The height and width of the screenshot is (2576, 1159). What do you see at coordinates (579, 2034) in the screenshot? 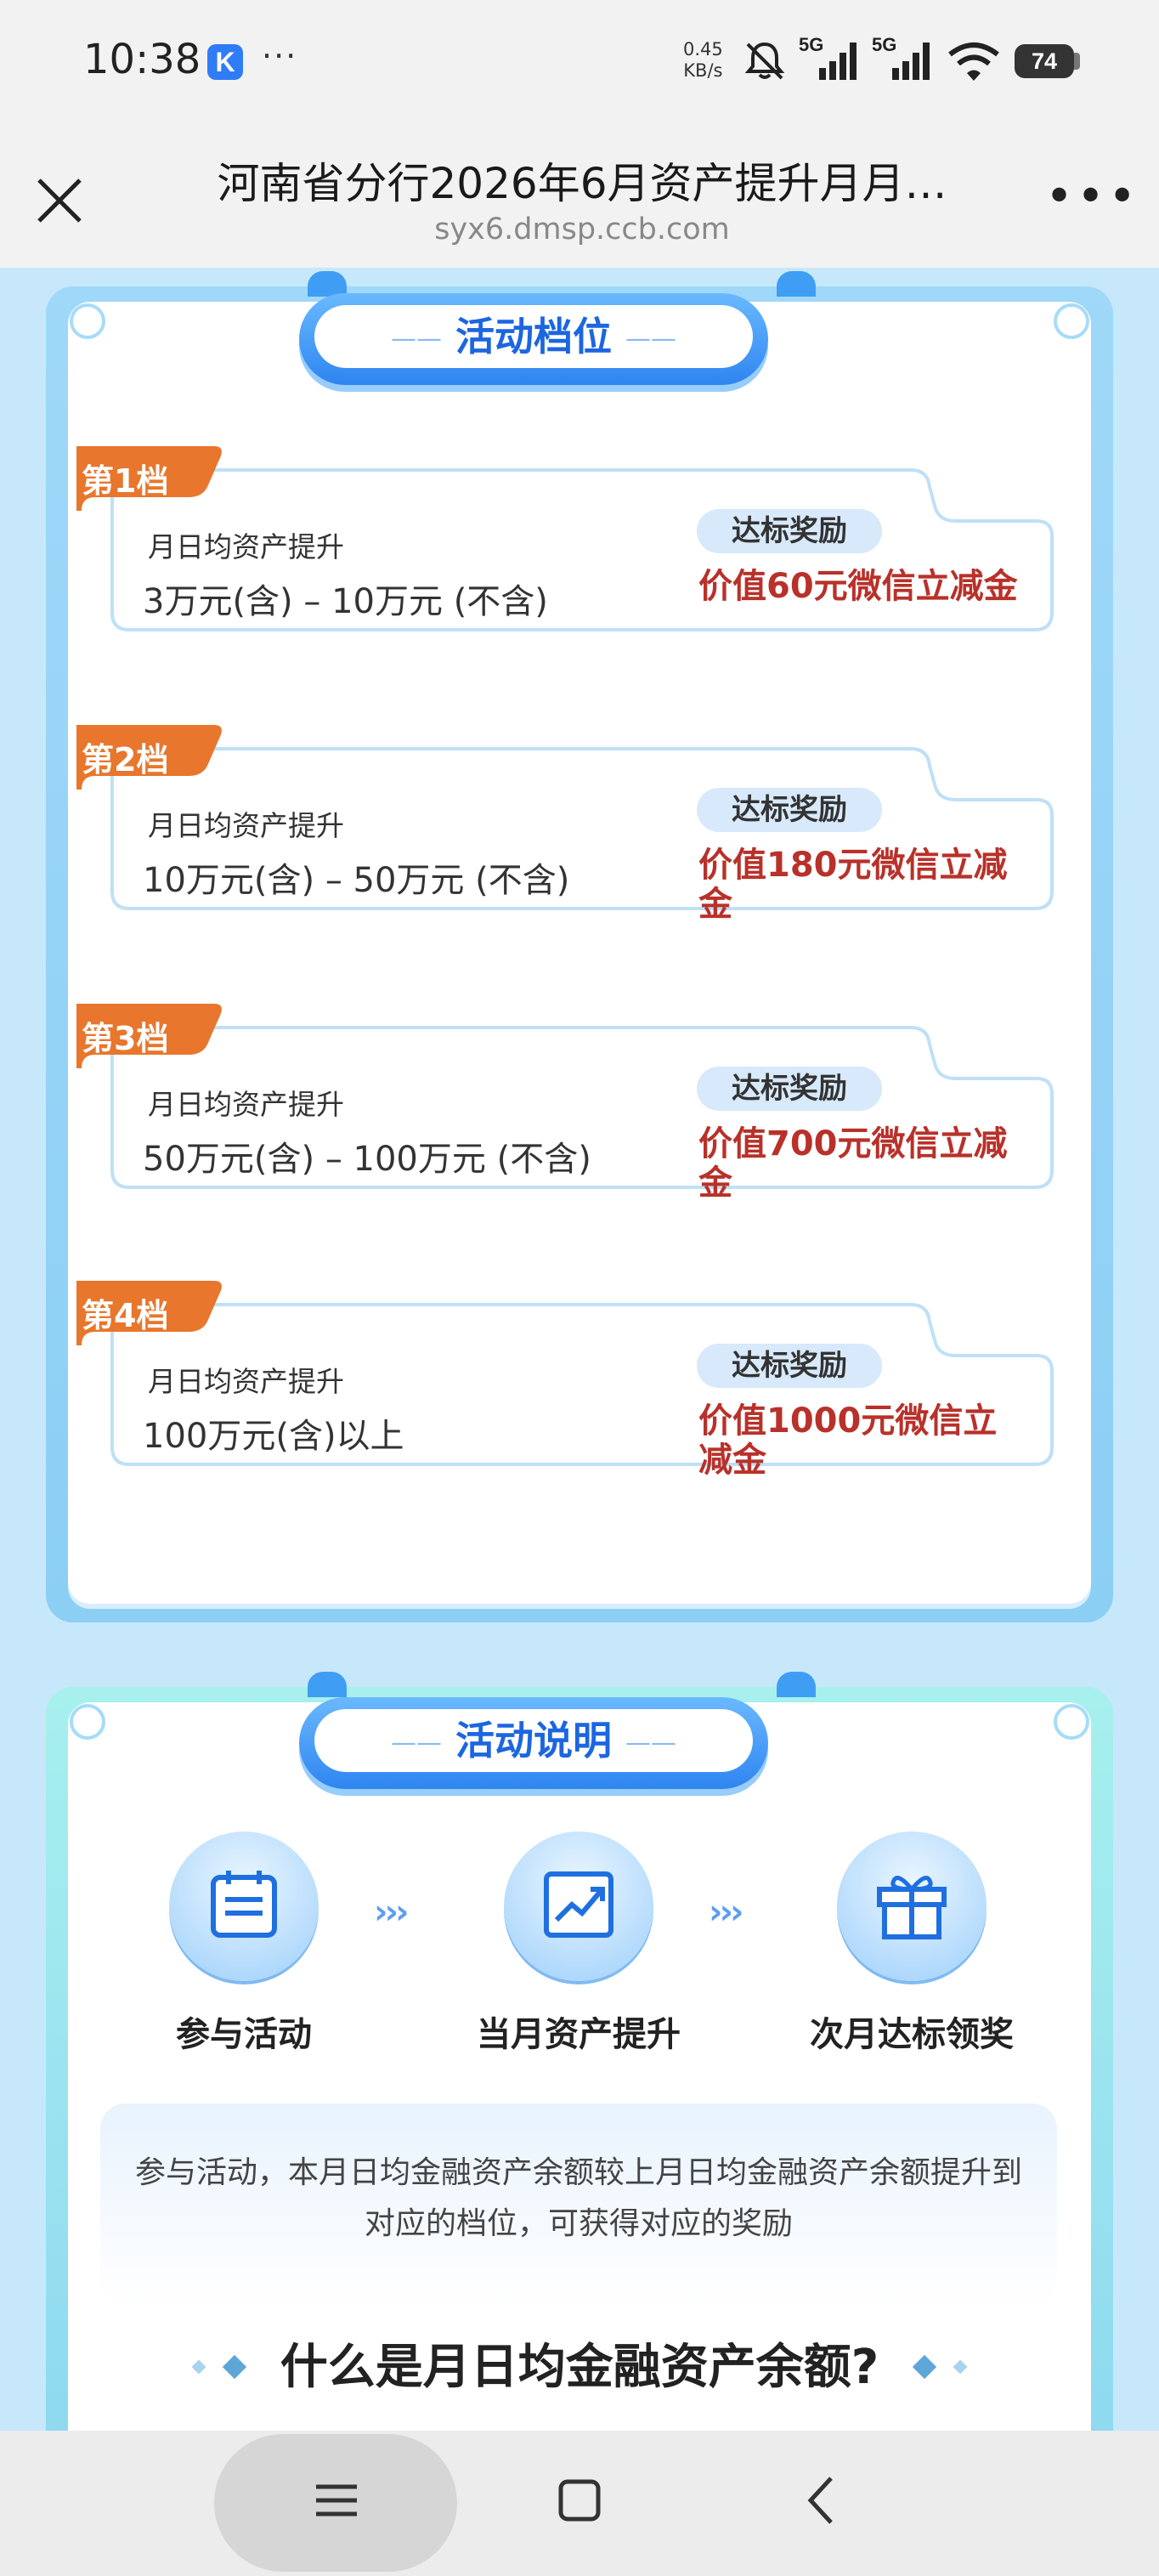
I see `step-label: 当月资产提升` at bounding box center [579, 2034].